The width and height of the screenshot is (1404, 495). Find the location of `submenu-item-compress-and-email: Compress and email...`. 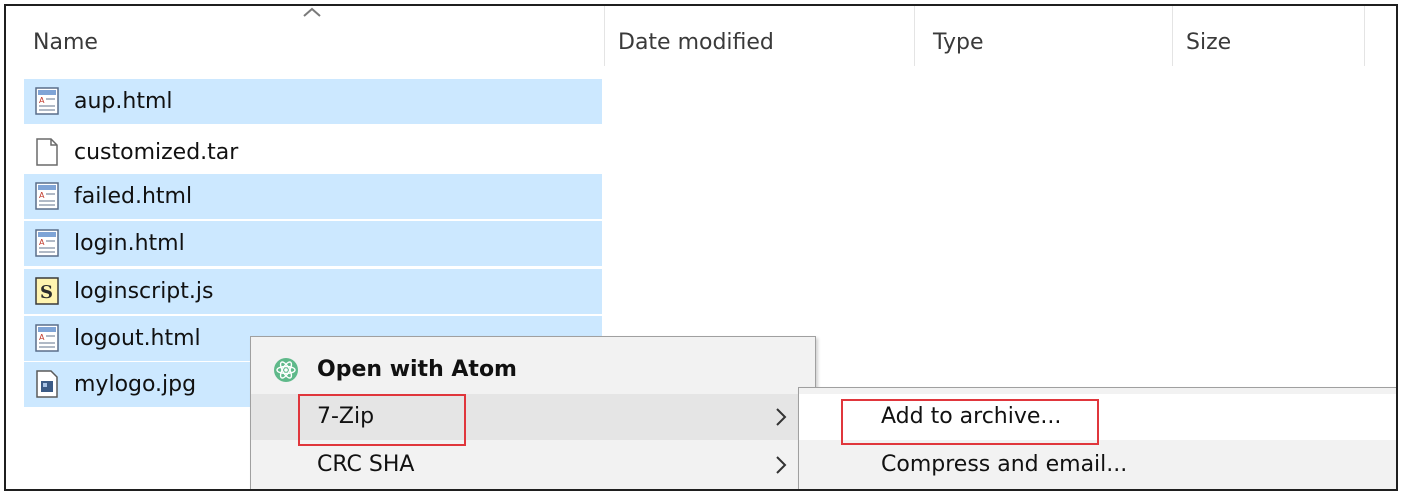

submenu-item-compress-and-email: Compress and email... is located at coordinates (1097, 465).